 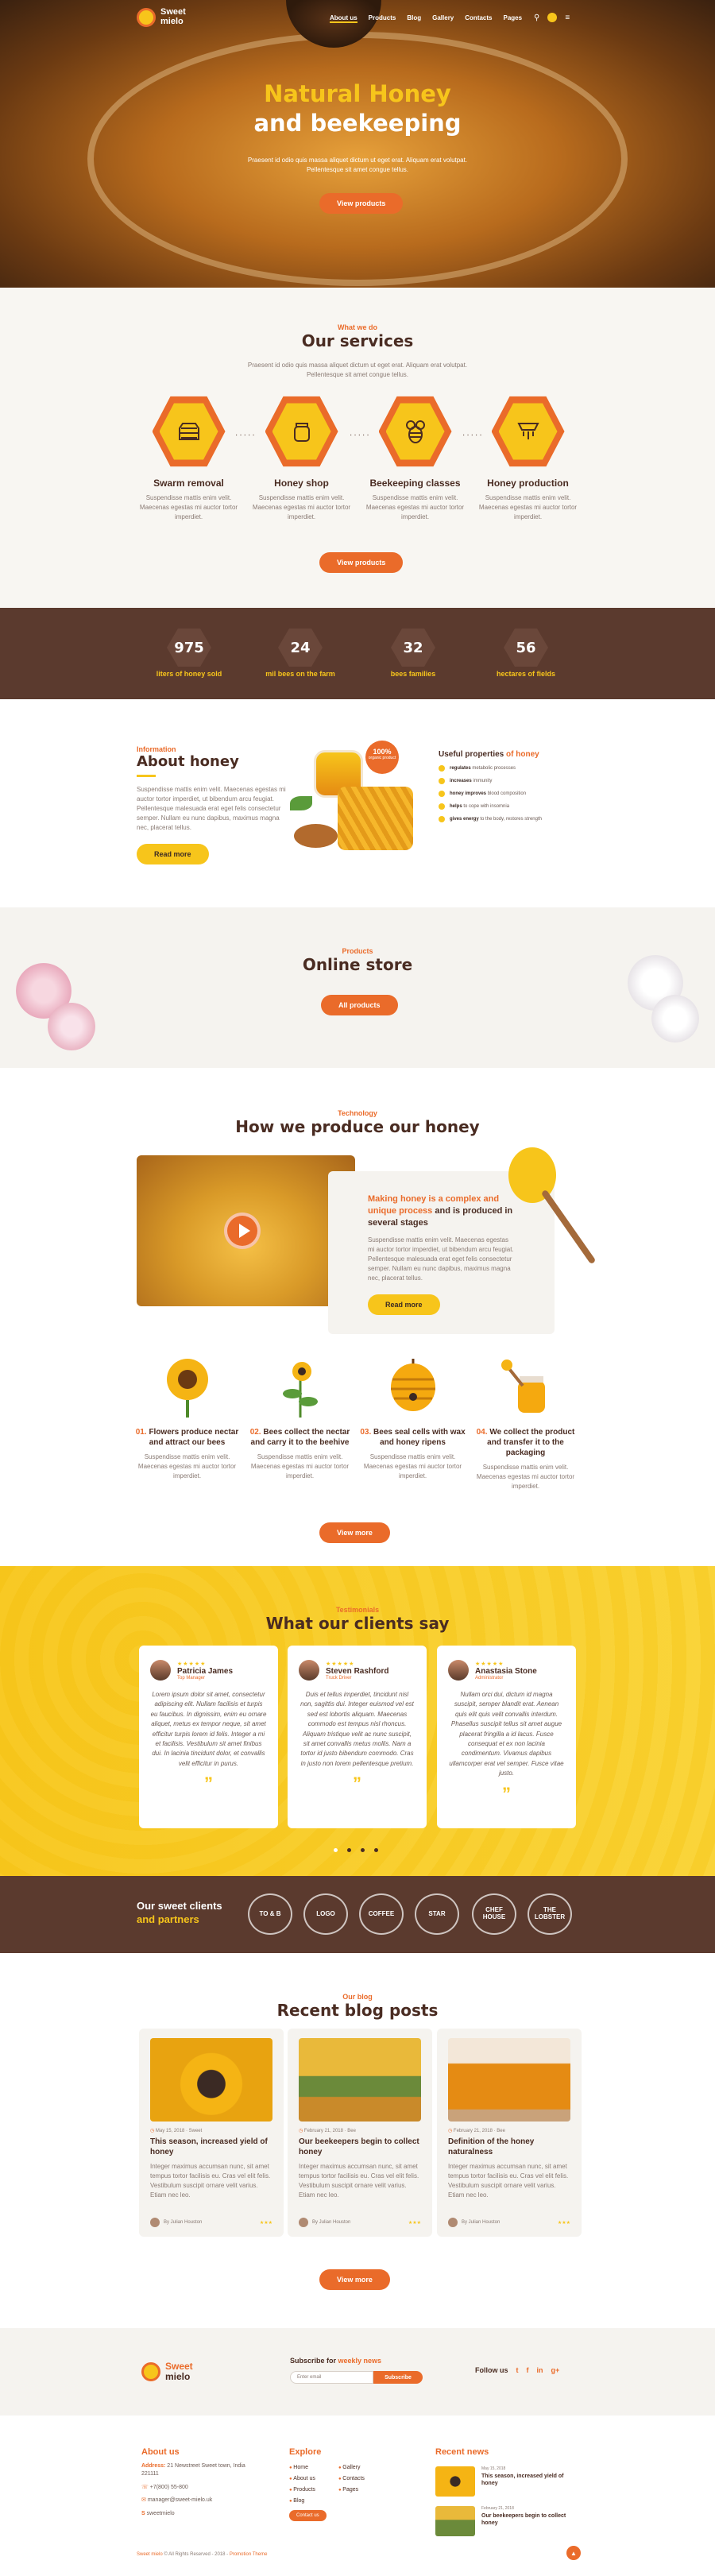 I want to click on about-read-more-button: Read more, so click(x=173, y=854).